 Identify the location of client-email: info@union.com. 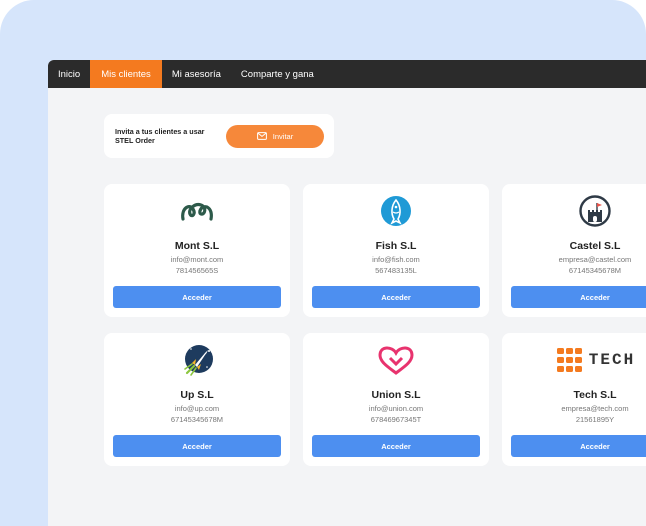
(396, 408).